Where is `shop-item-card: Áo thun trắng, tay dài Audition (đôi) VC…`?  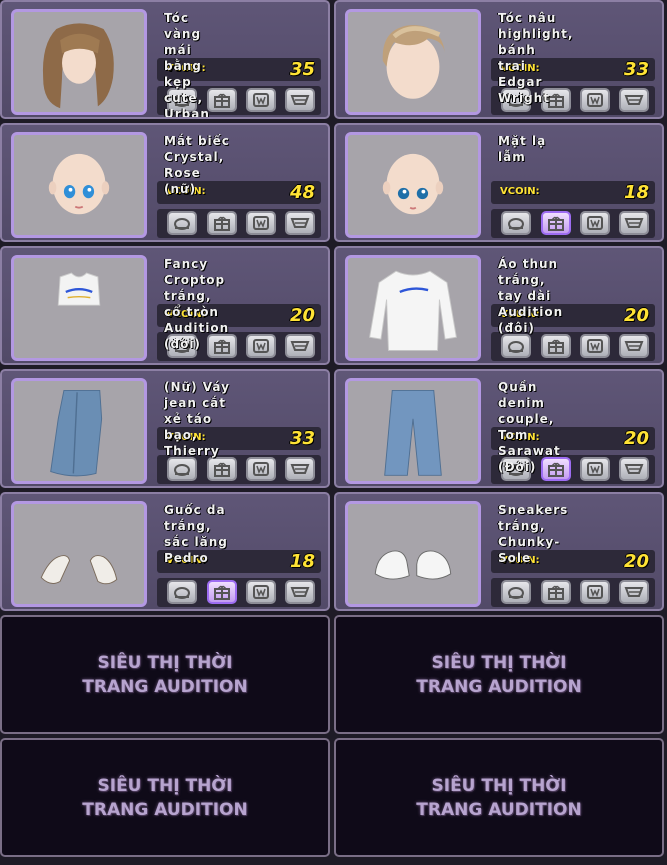
shop-item-card: Áo thun trắng, tay dài Audition (đôi) VC… is located at coordinates (499, 305).